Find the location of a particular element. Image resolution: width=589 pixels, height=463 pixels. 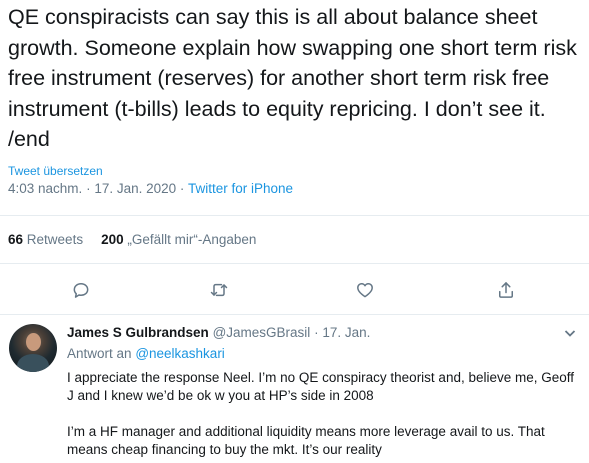

reply-button is located at coordinates (81, 290).